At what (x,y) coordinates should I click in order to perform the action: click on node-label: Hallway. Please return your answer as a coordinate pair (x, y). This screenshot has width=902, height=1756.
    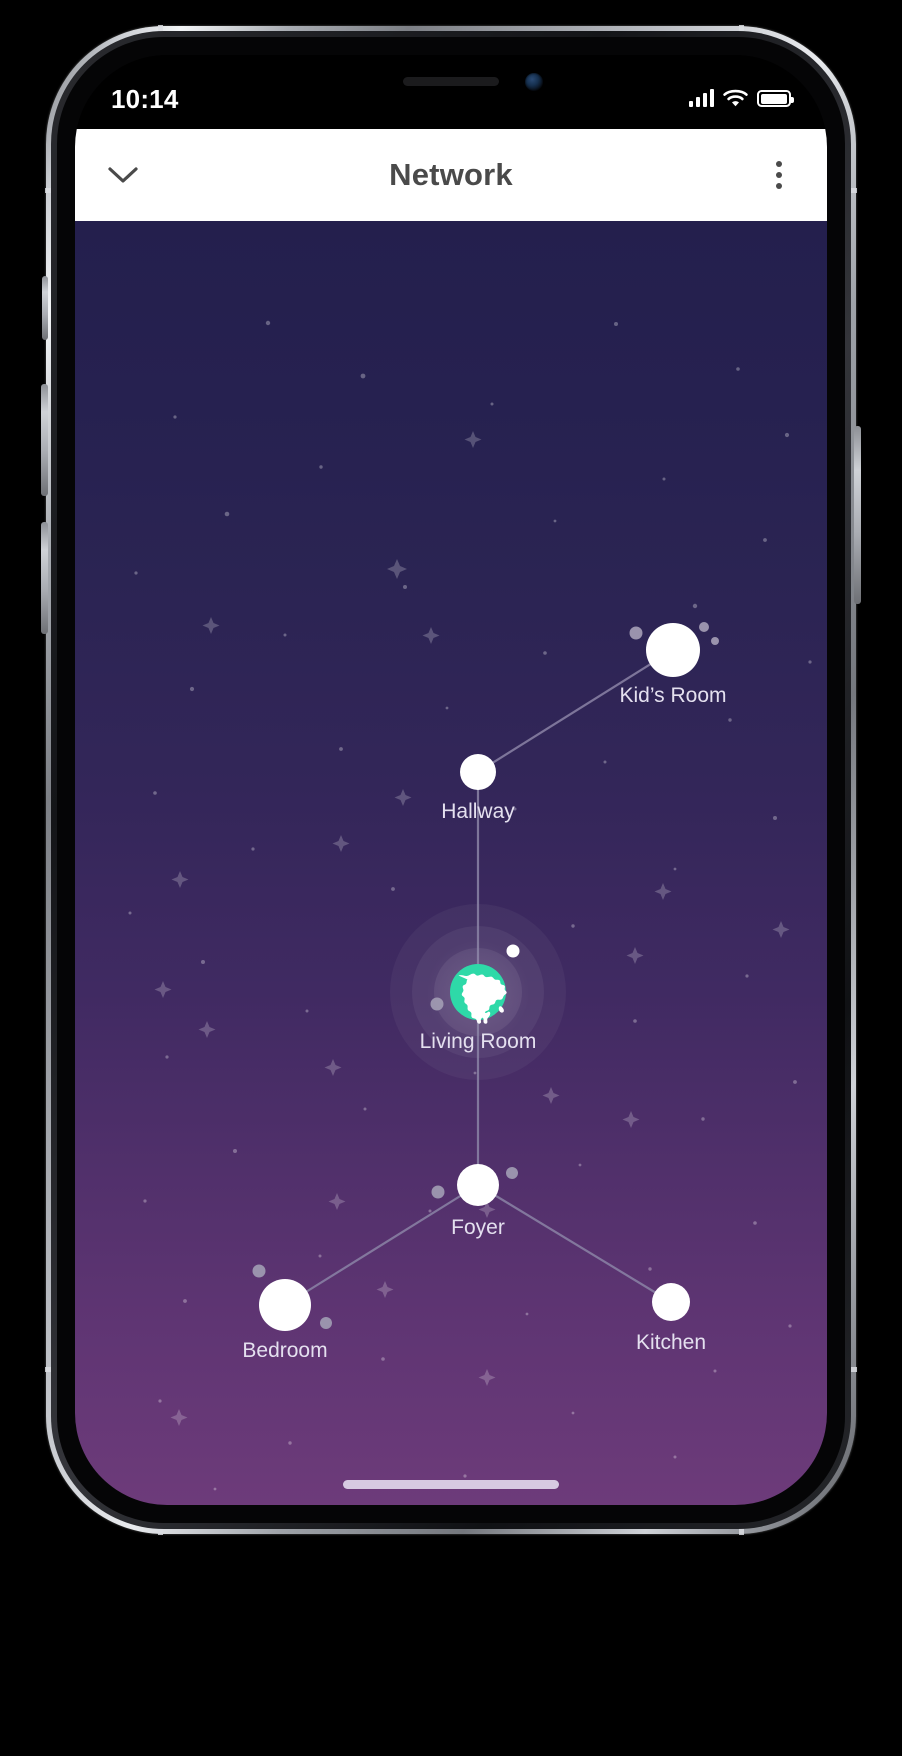
    Looking at the image, I should click on (478, 811).